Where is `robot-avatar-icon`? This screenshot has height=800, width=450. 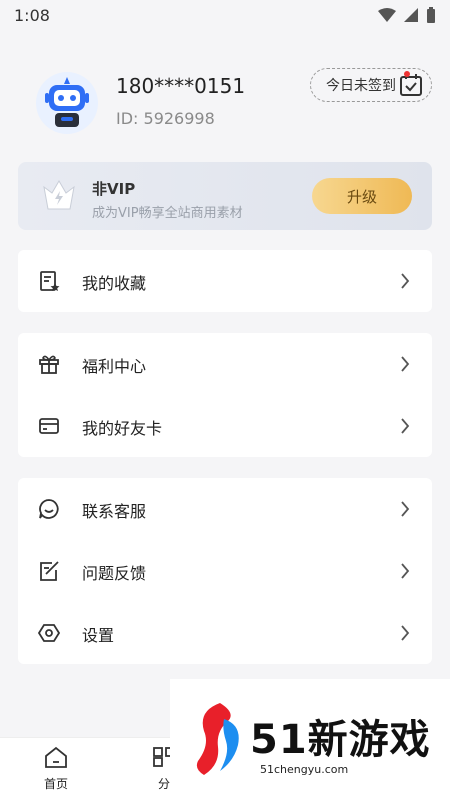
robot-avatar-icon is located at coordinates (67, 102).